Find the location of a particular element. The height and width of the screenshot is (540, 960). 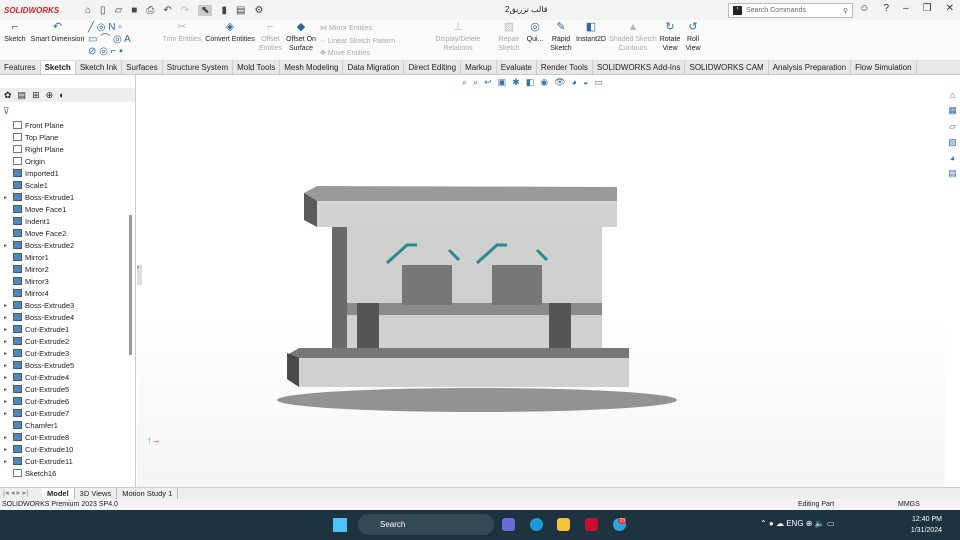

tab-solidworks-cam: SOLIDWORKS CAM is located at coordinates (727, 67).